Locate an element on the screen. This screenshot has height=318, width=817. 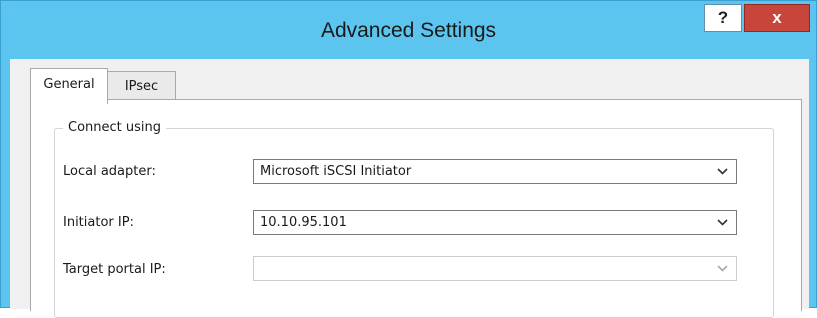
initiator-ip-dropdown: 10.10.95.101 is located at coordinates (495, 222).